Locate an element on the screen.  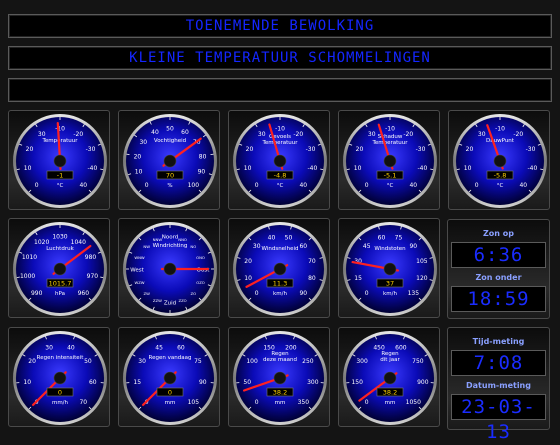
gauge-tick-label: 70 is located at coordinates (312, 261).